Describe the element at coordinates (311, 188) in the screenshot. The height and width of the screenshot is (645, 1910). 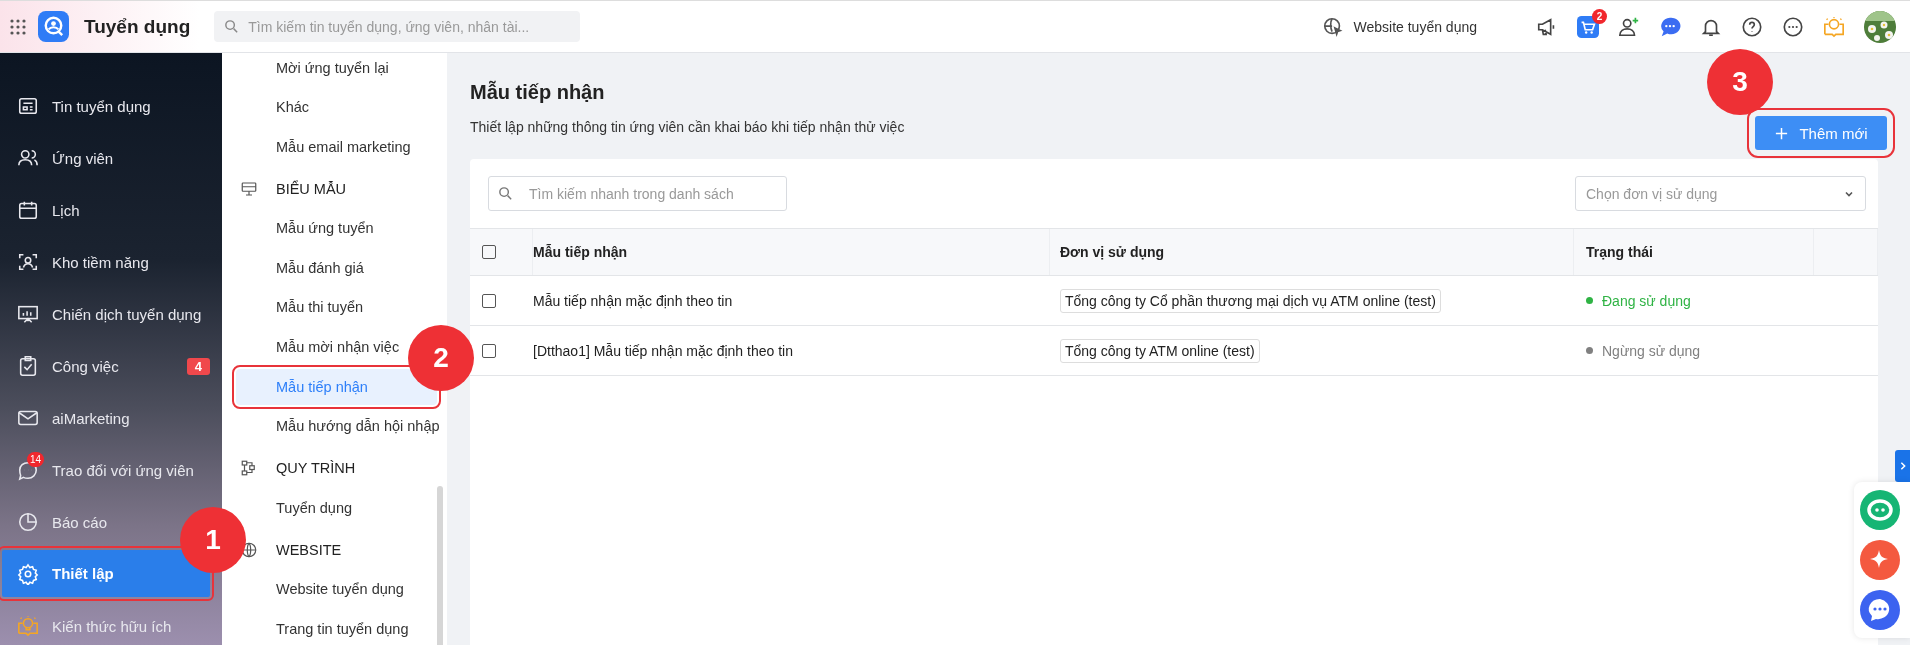
I see `section-heading: BIỂU MẪU` at that location.